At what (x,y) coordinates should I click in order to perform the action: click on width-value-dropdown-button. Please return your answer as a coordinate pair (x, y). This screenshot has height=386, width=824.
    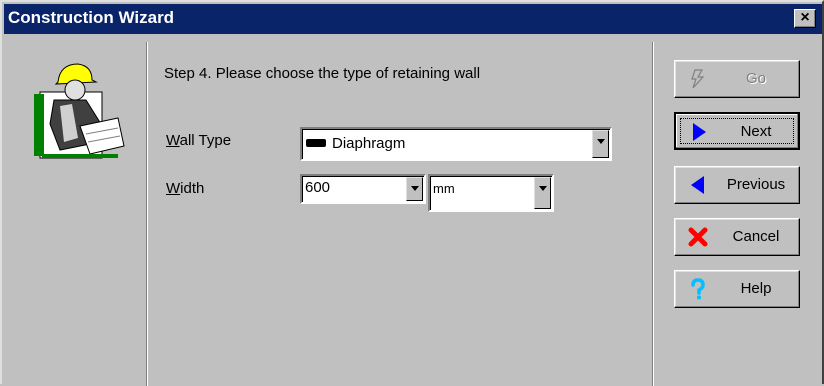
    Looking at the image, I should click on (414, 189).